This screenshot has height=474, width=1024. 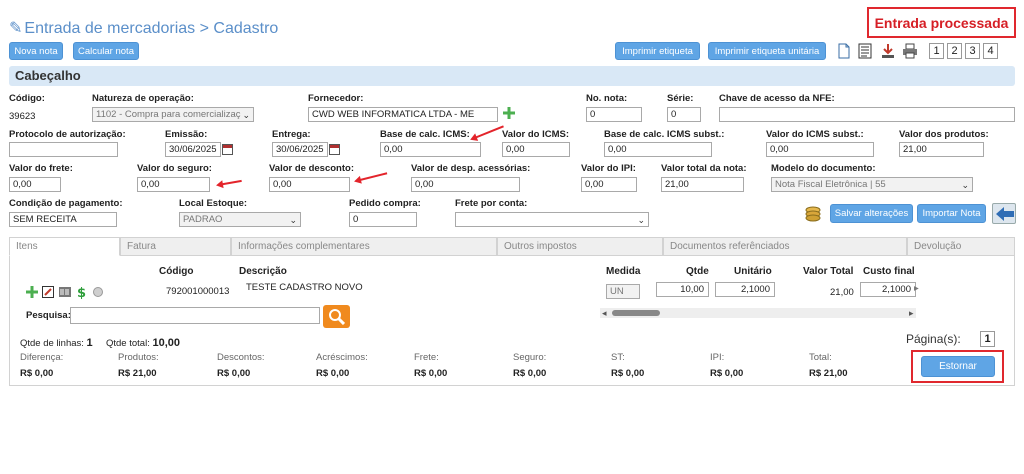 I want to click on page-title: ✎ Entrada de mercadorias > Cadastro, so click(x=144, y=28).